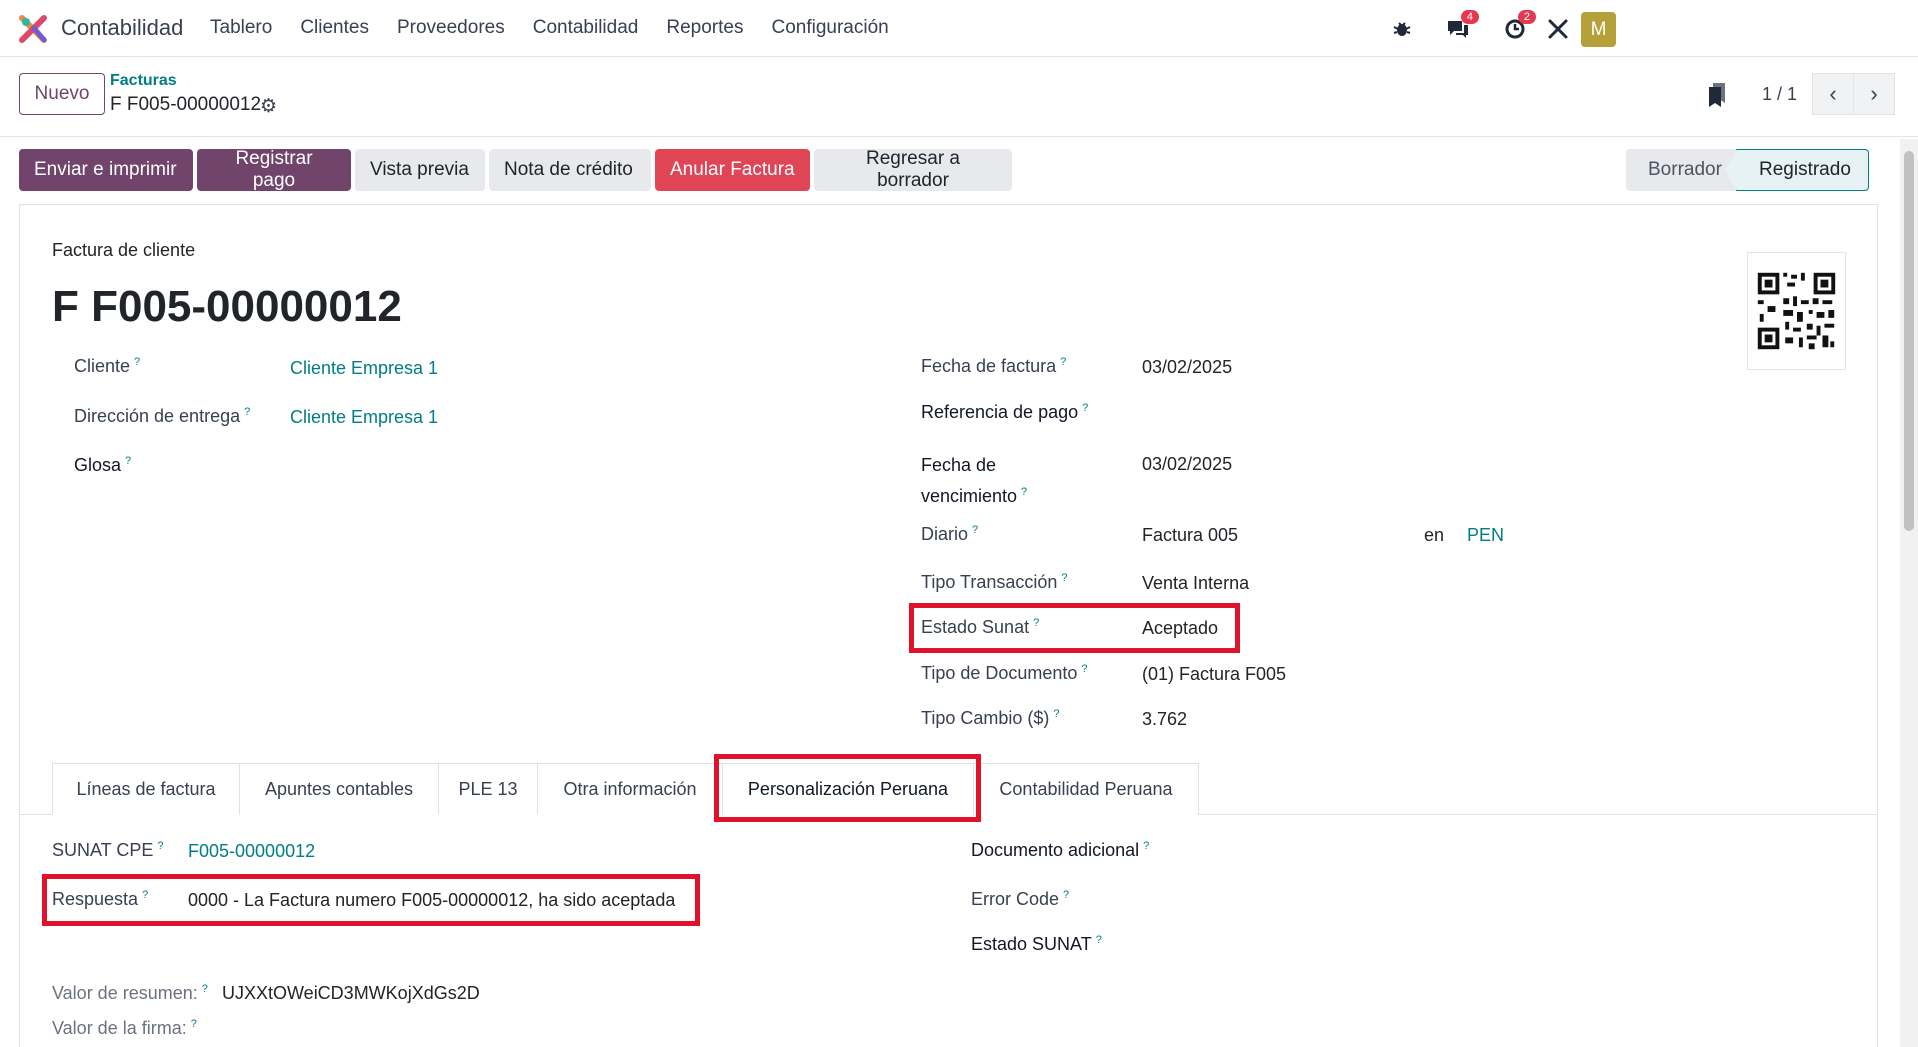 The width and height of the screenshot is (1918, 1047). What do you see at coordinates (1084, 669) in the screenshot?
I see `document-kind-help-icon: ?` at bounding box center [1084, 669].